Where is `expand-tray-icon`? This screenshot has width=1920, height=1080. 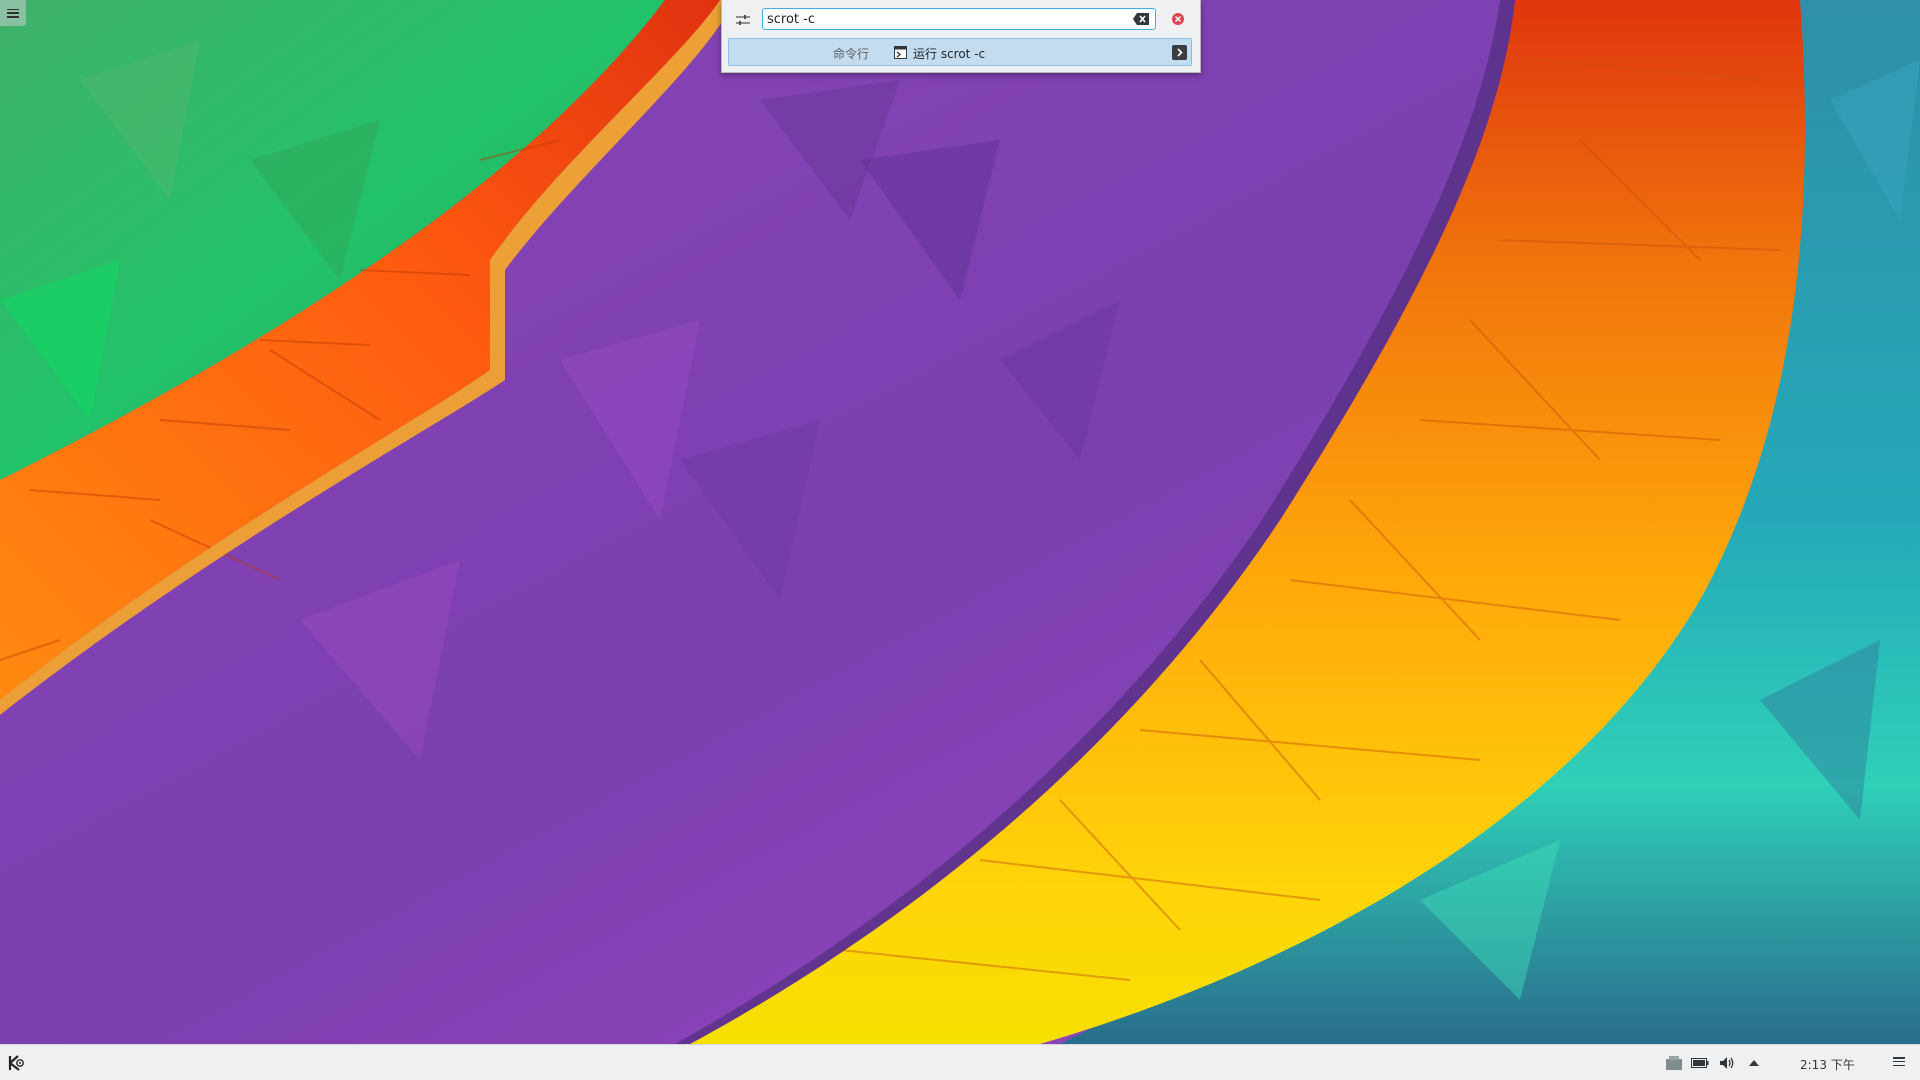 expand-tray-icon is located at coordinates (1754, 1063).